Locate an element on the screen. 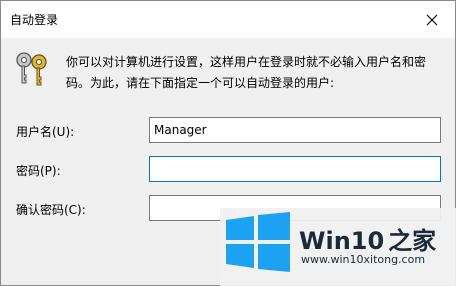 The image size is (456, 286). username-input is located at coordinates (295, 130).